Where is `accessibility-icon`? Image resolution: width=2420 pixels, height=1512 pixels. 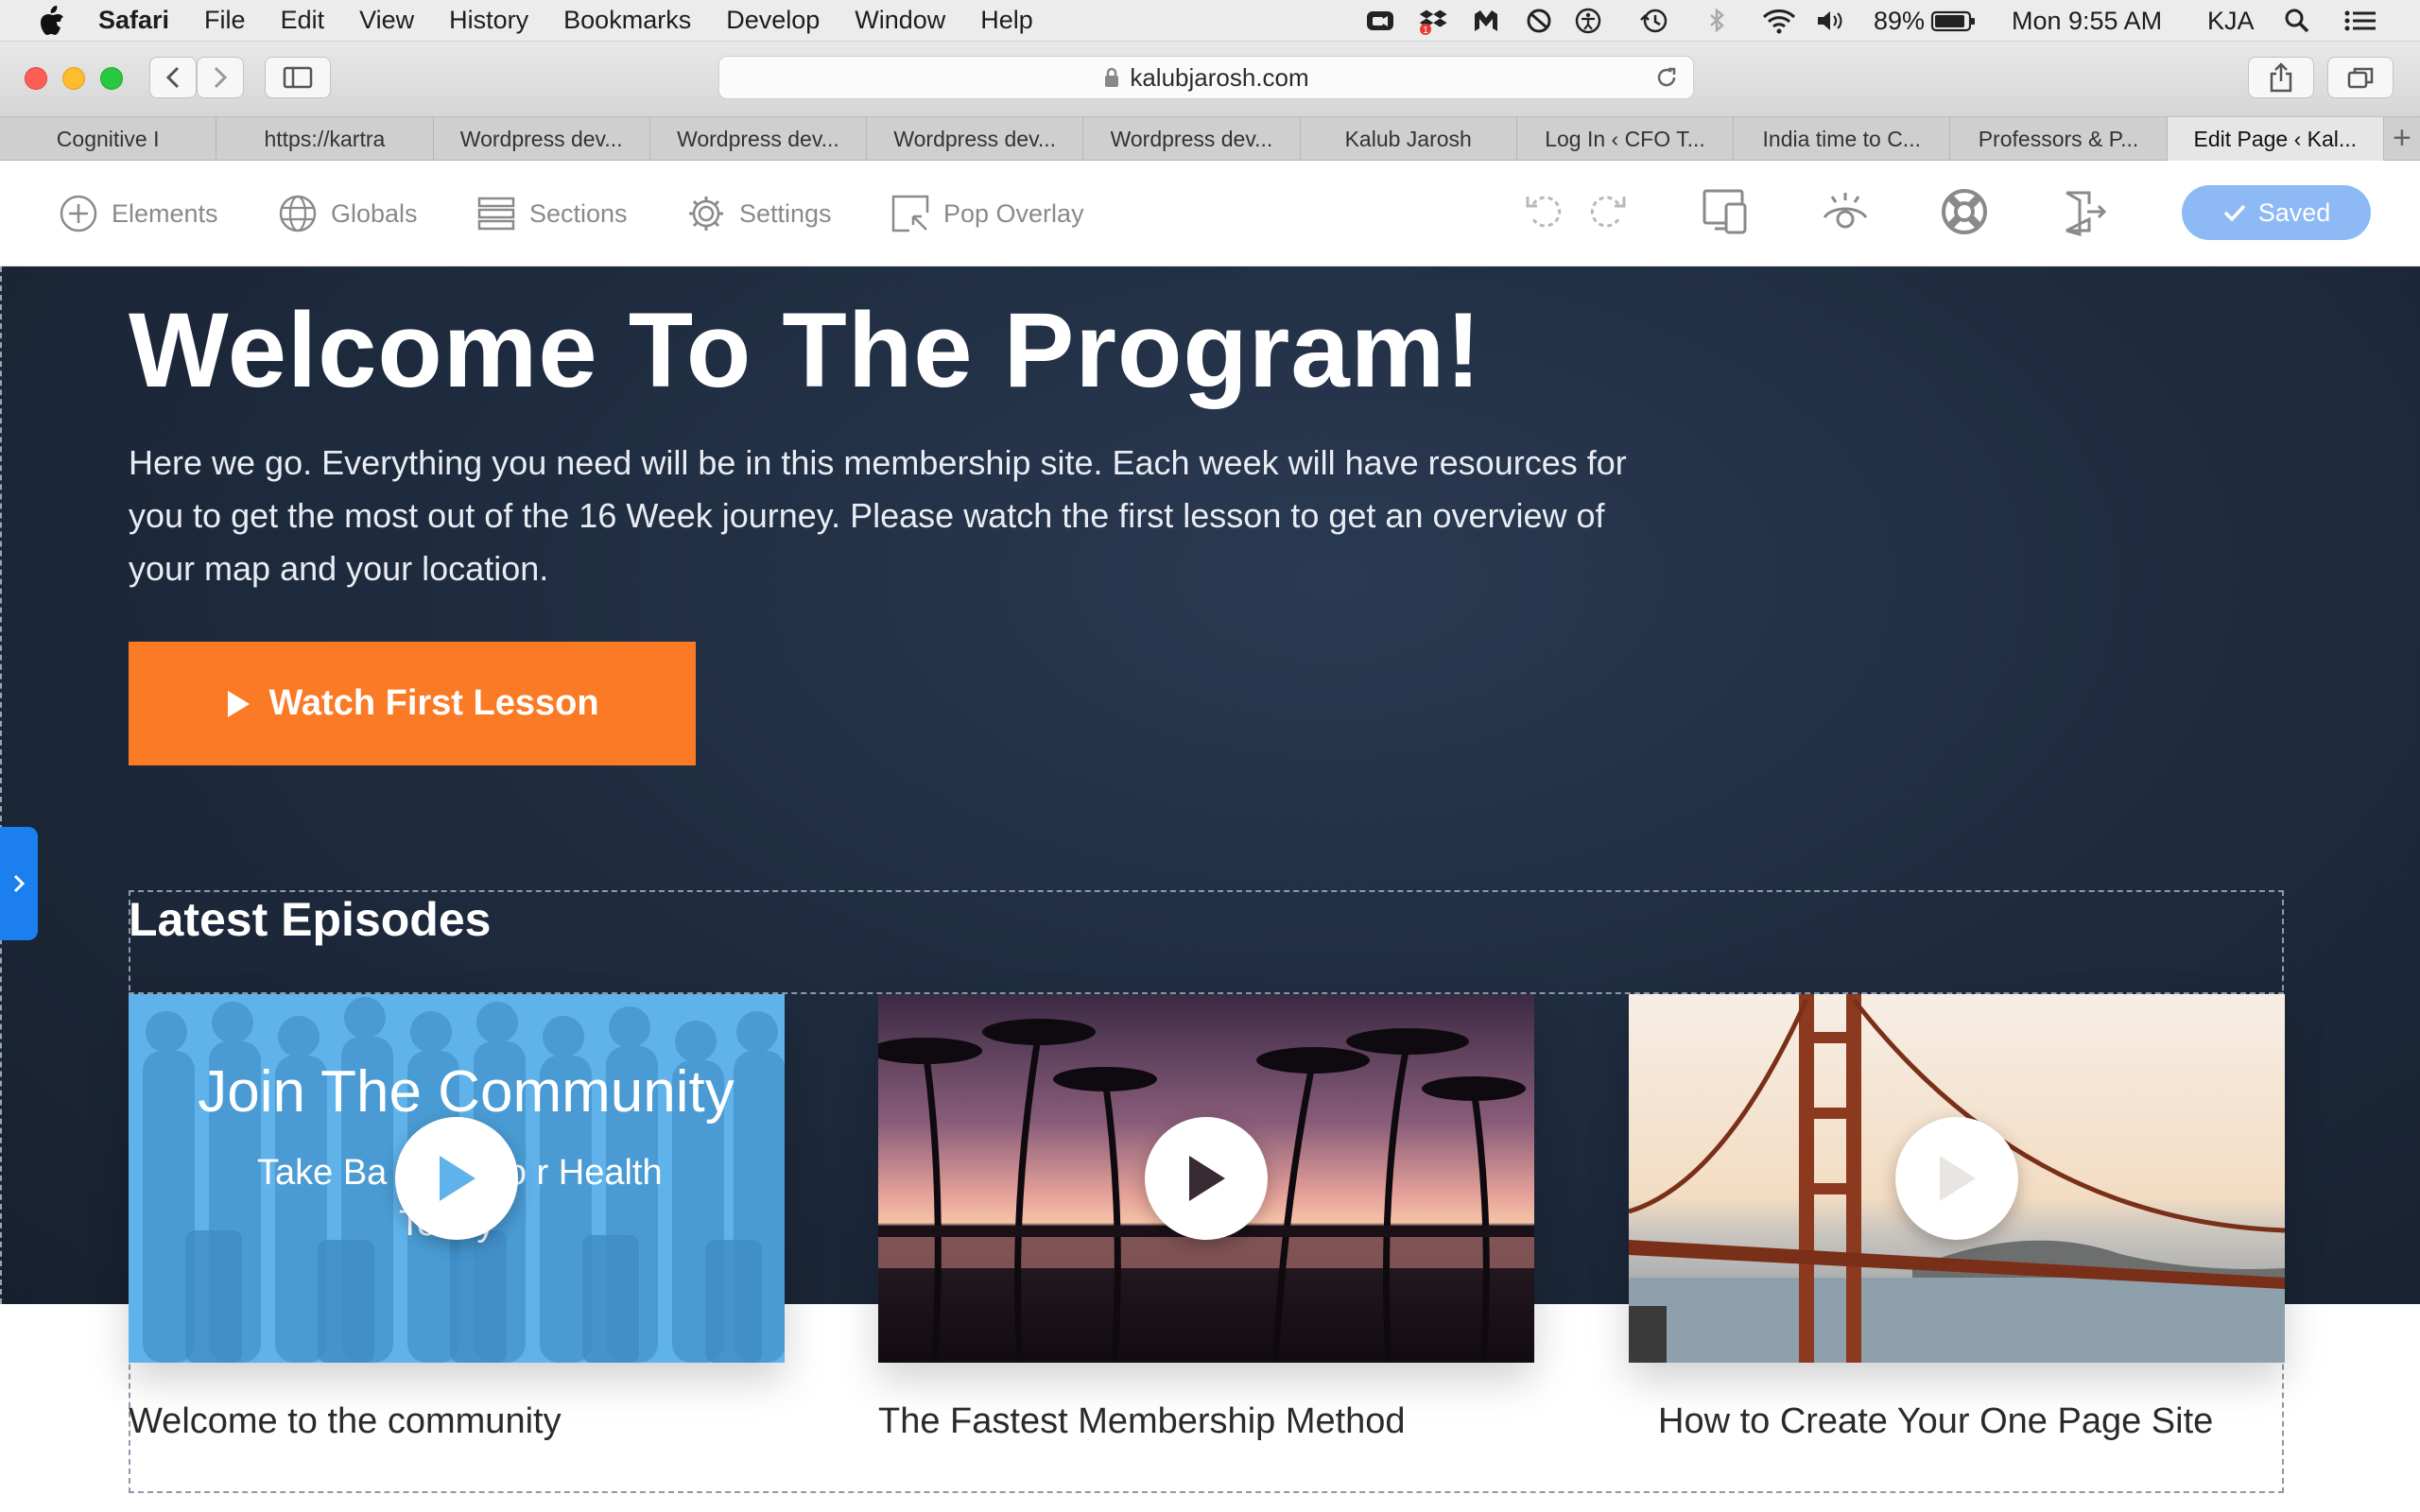 accessibility-icon is located at coordinates (1588, 21).